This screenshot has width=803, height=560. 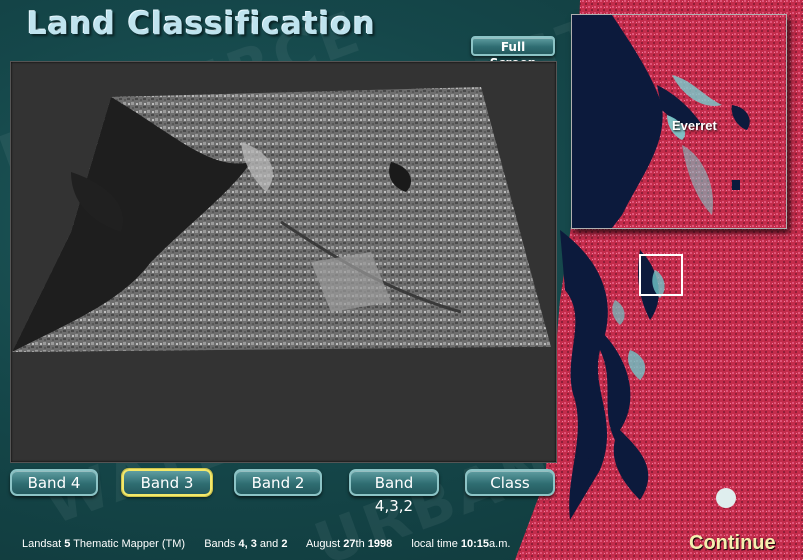 What do you see at coordinates (513, 53) in the screenshot?
I see `full-screen-button: Full Screen` at bounding box center [513, 53].